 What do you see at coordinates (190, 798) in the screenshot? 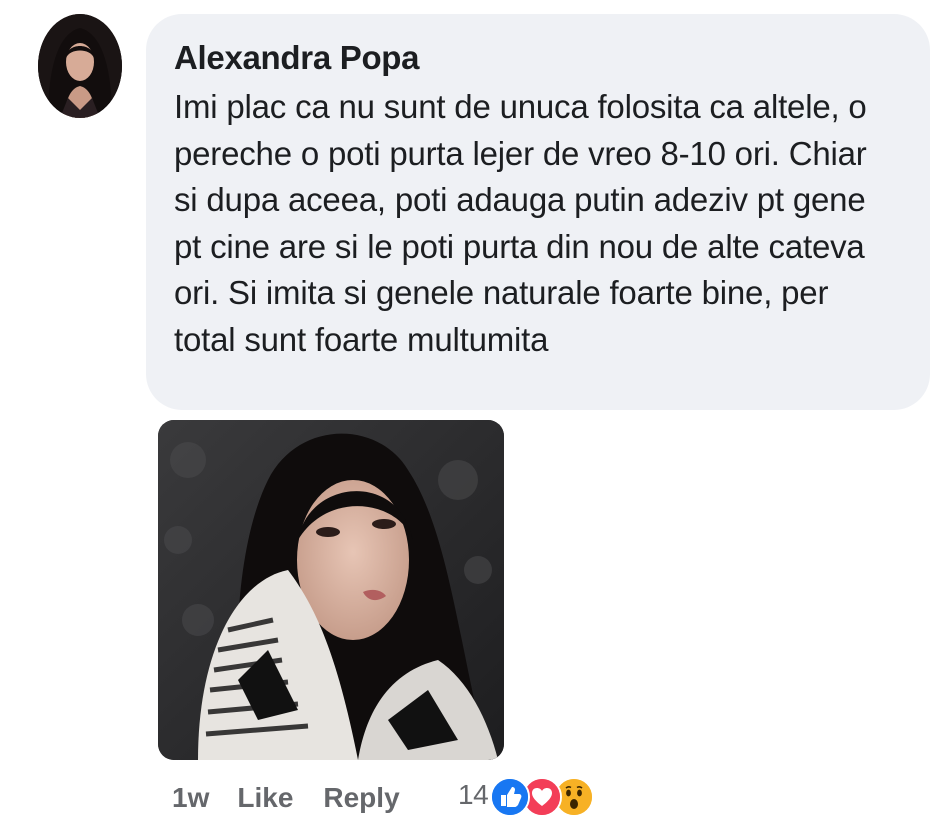
I see `comment-timestamp: 1w` at bounding box center [190, 798].